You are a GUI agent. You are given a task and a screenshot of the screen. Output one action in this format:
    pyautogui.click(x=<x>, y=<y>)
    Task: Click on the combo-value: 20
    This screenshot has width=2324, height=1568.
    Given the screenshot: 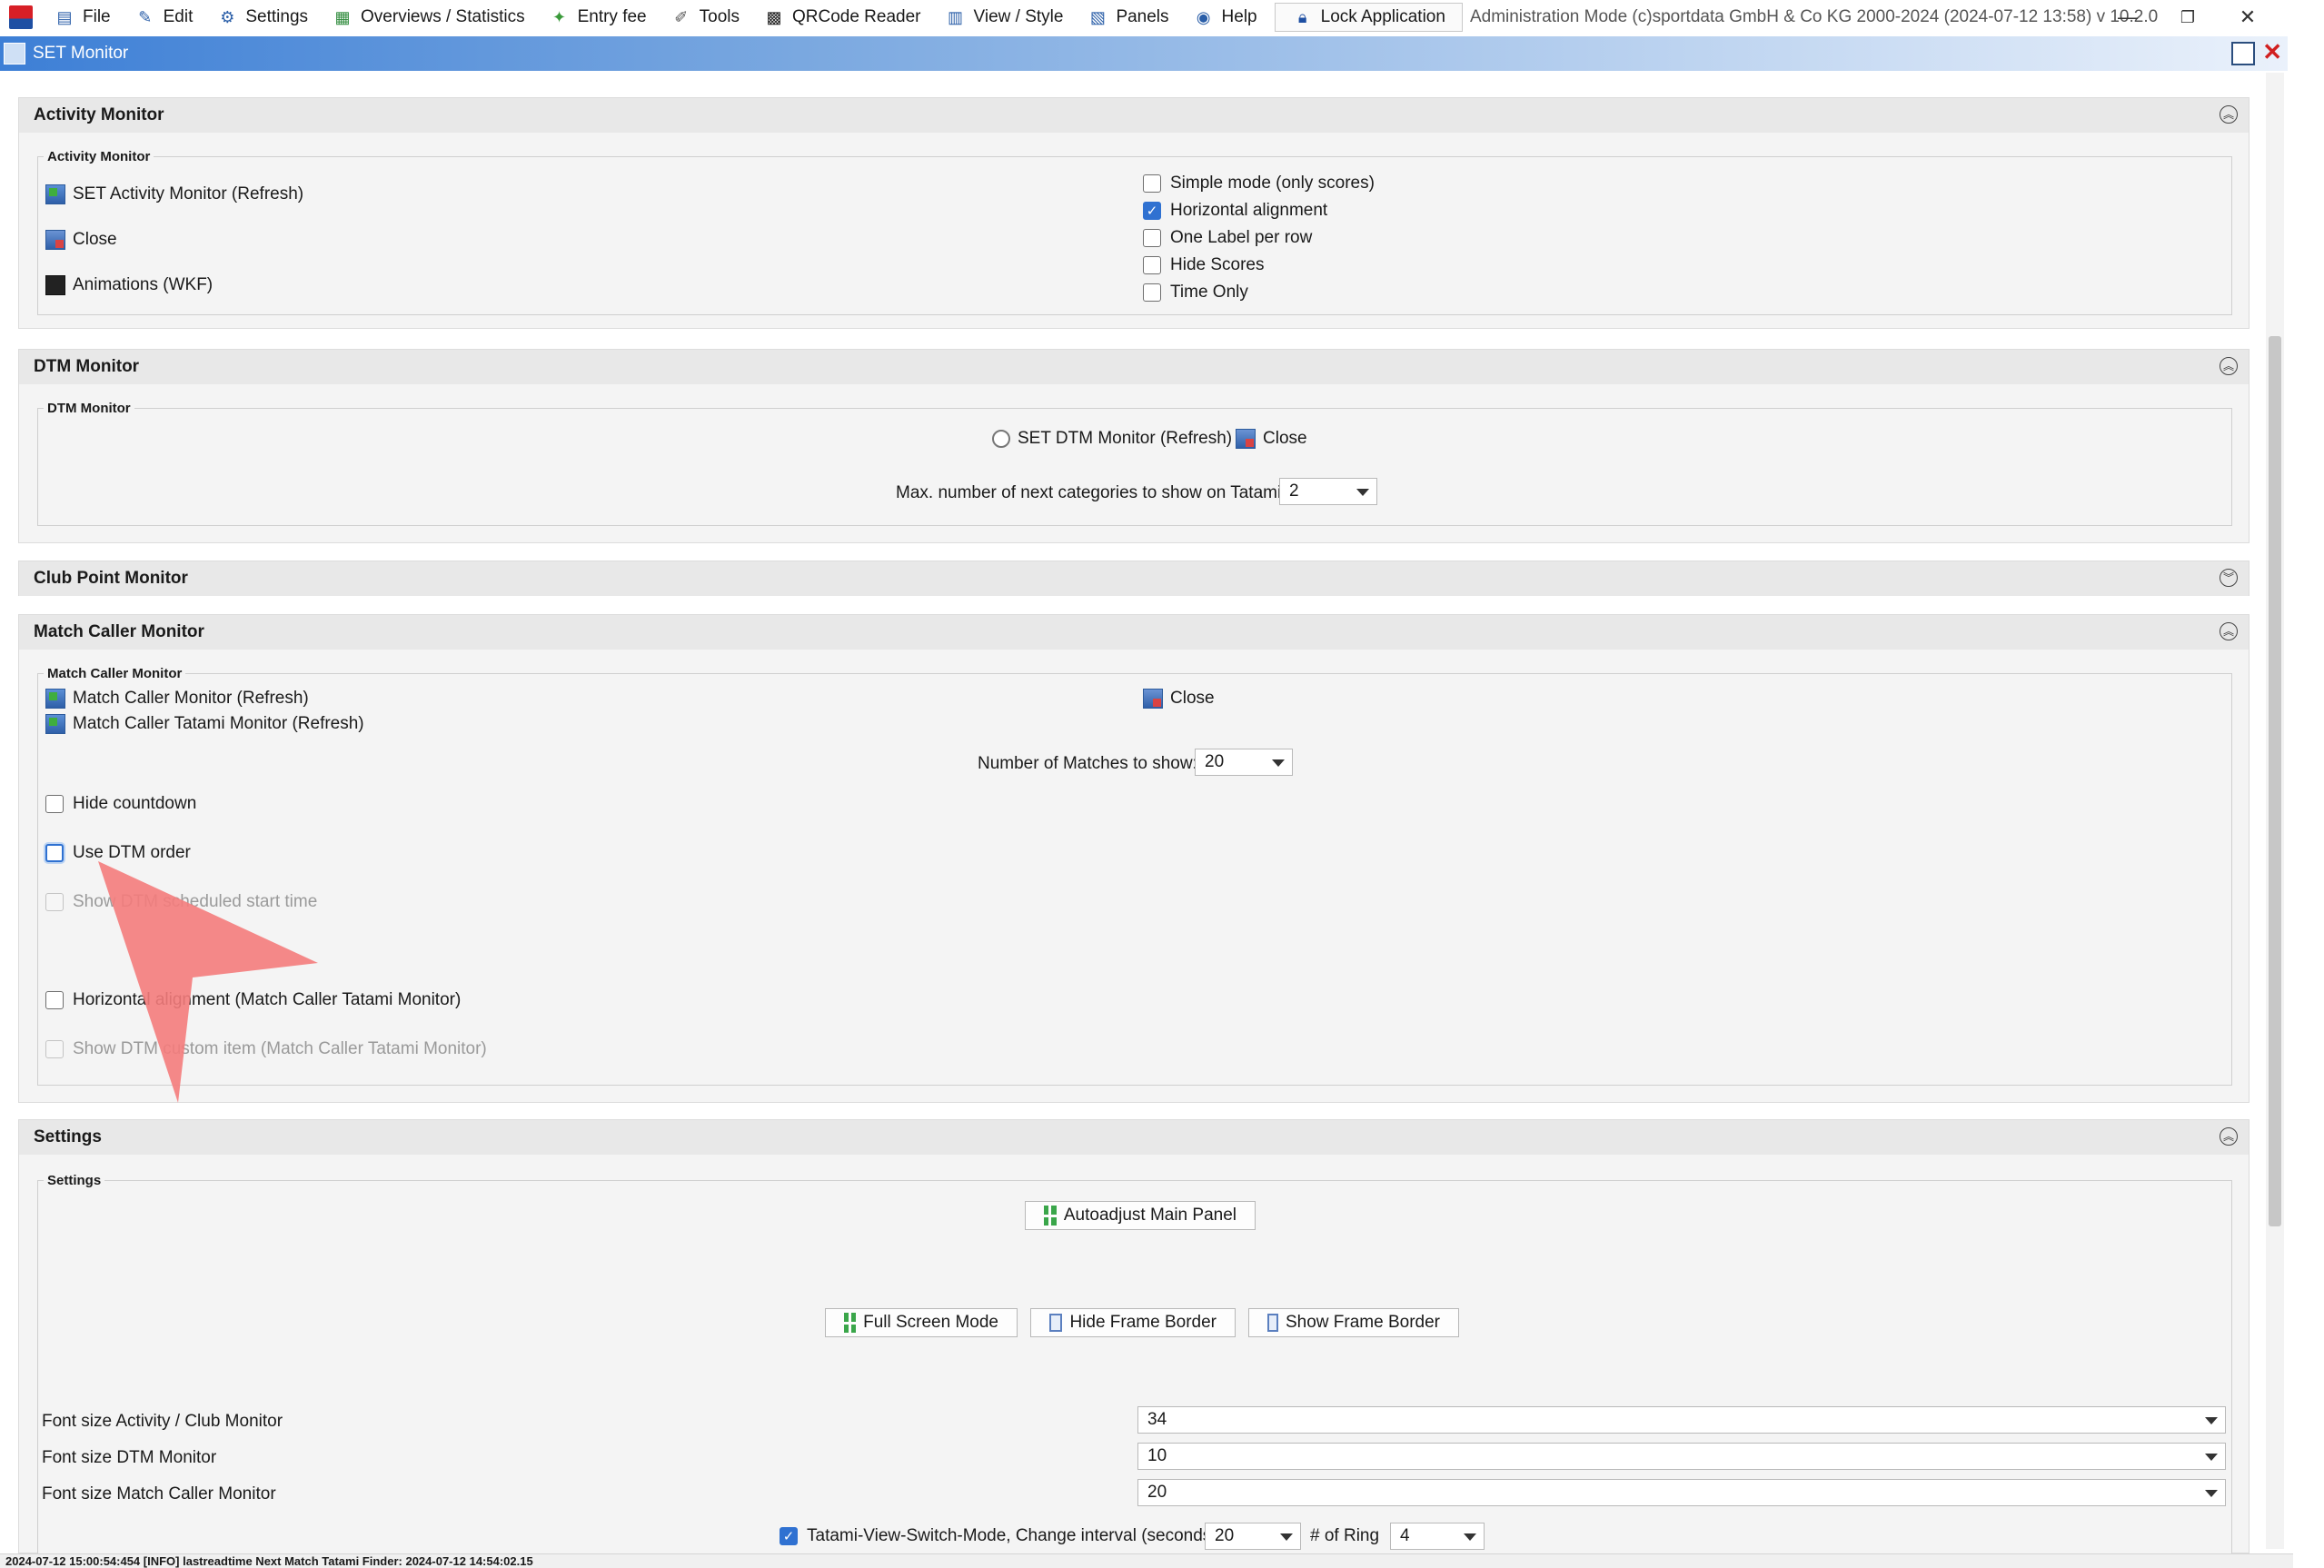 What is the action you would take?
    pyautogui.click(x=1157, y=1492)
    